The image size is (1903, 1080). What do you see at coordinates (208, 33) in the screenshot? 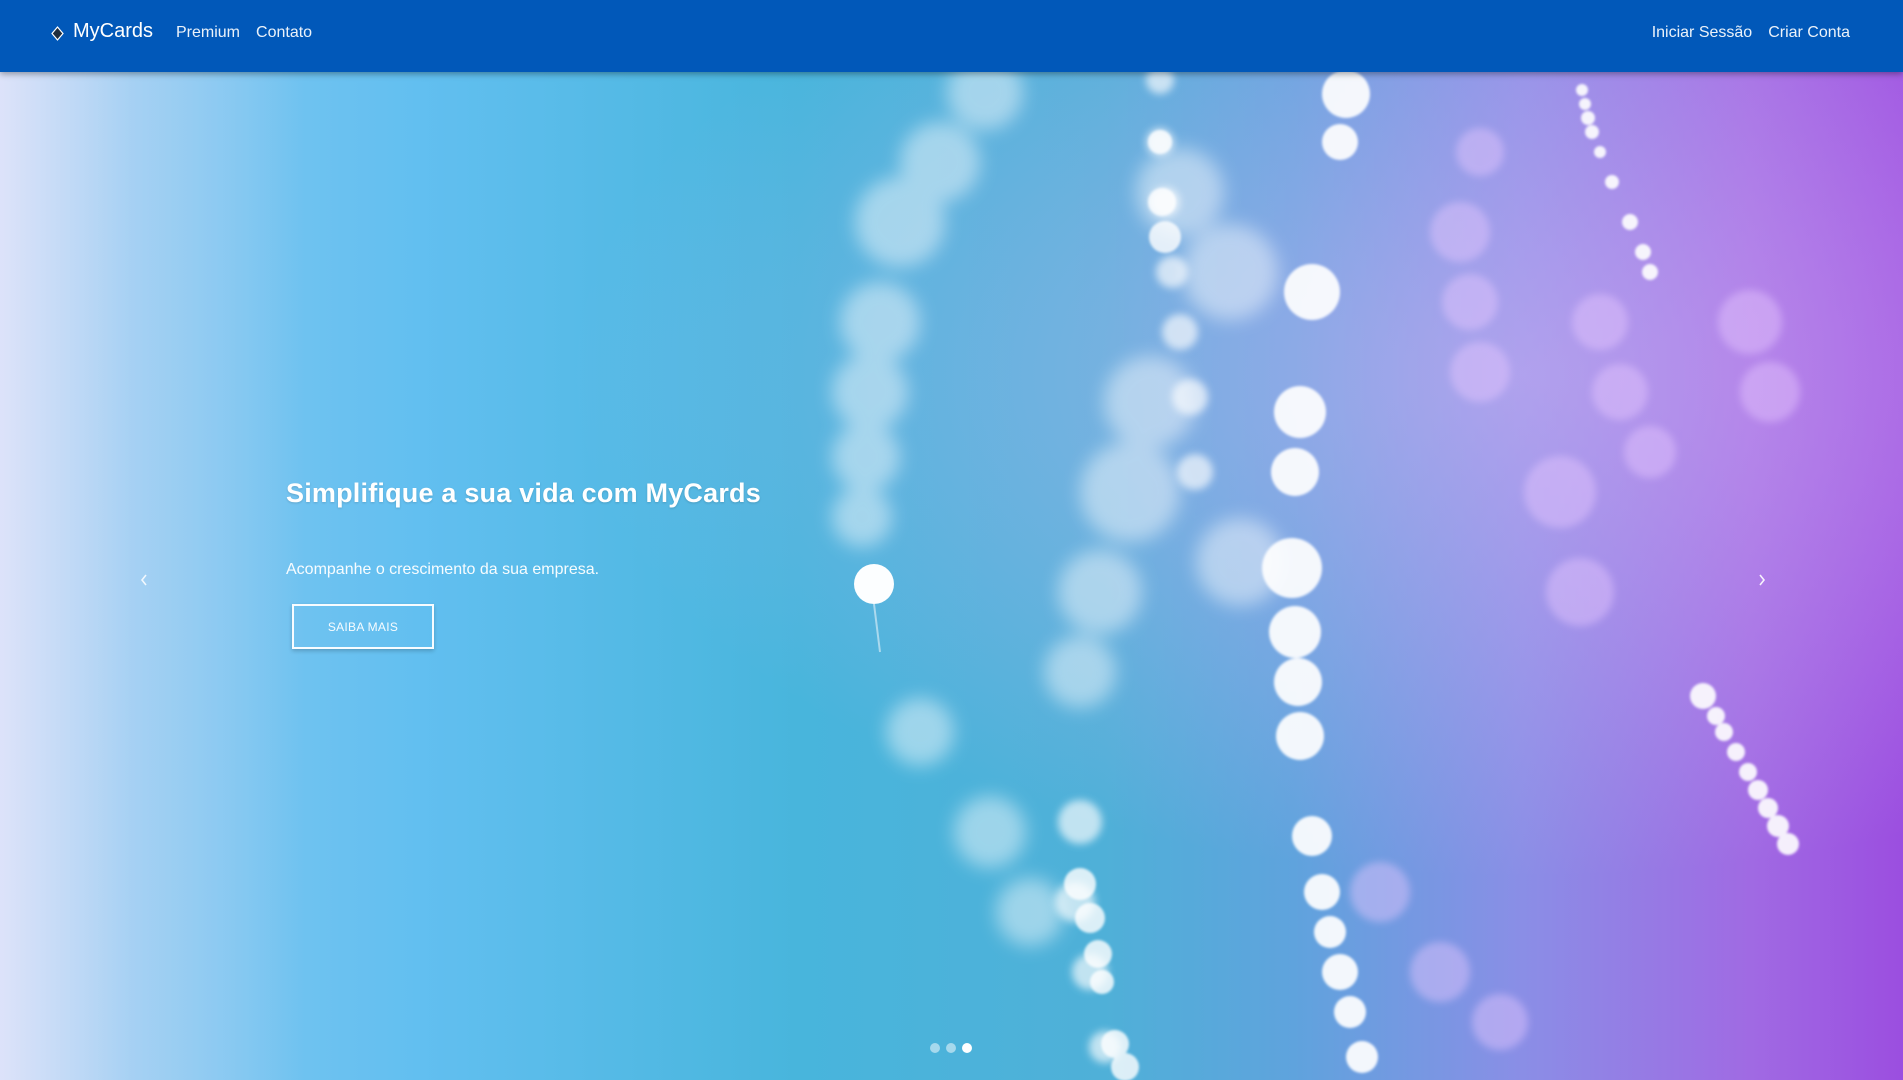
I see `nav-link-premium: Premium` at bounding box center [208, 33].